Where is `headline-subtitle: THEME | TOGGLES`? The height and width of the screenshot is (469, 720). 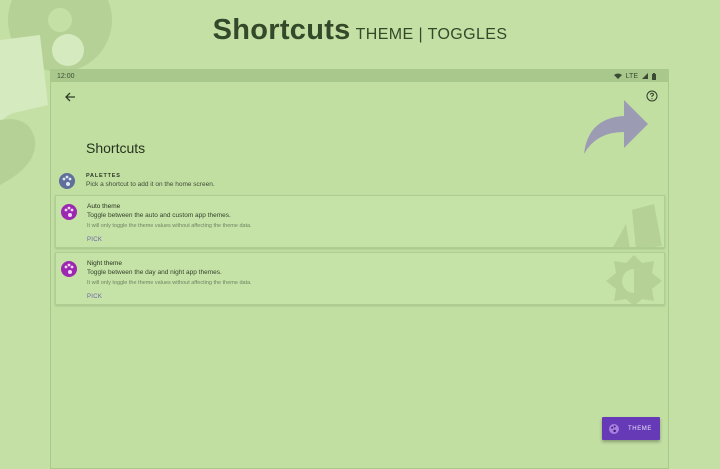 headline-subtitle: THEME | TOGGLES is located at coordinates (431, 34).